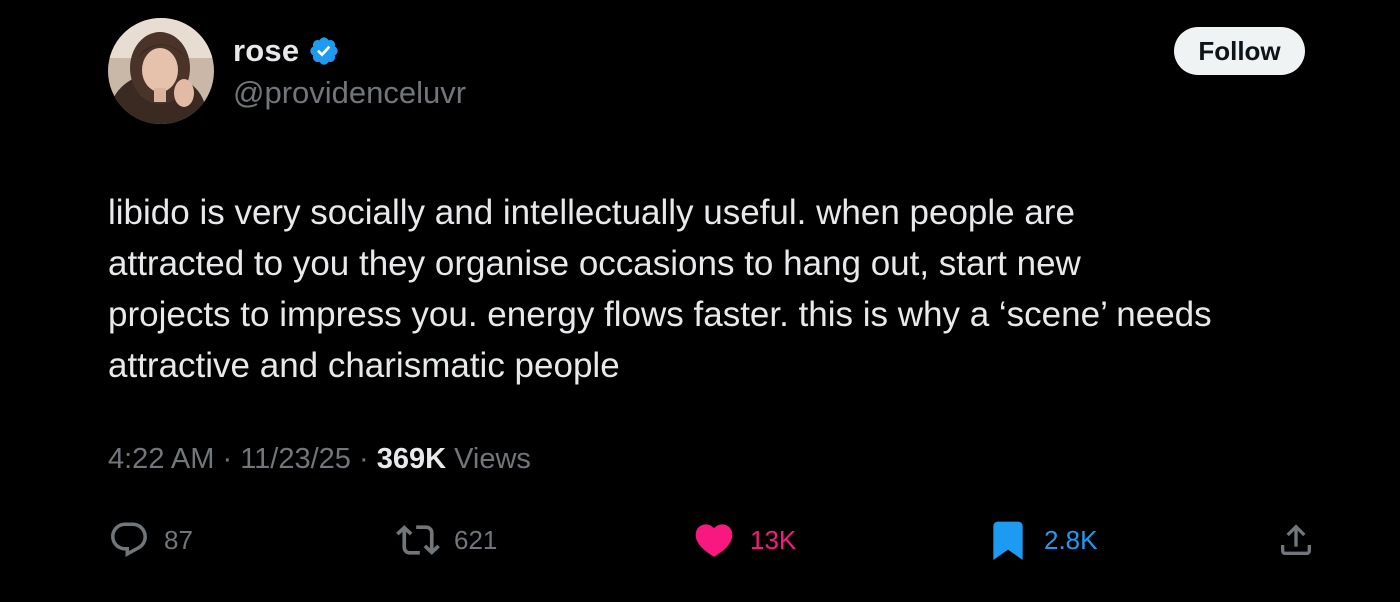 The width and height of the screenshot is (1400, 602). I want to click on display-name: rose, so click(266, 51).